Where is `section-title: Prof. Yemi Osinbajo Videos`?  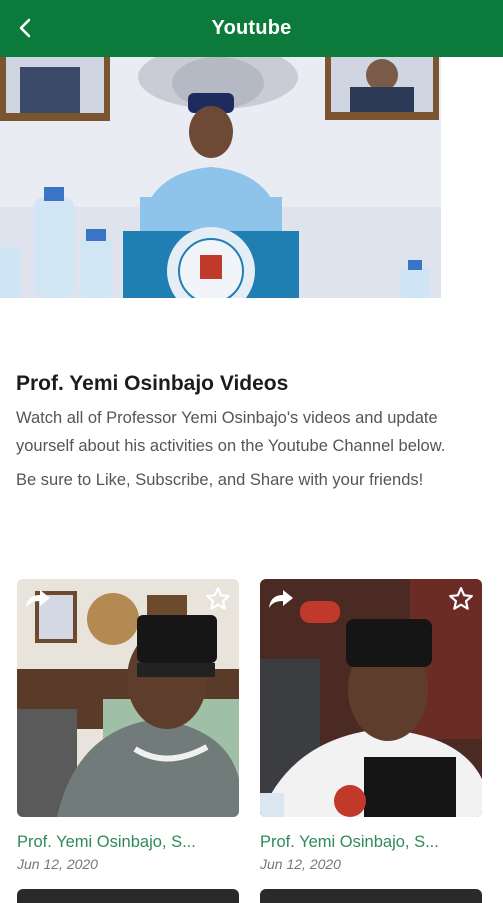 section-title: Prof. Yemi Osinbajo Videos is located at coordinates (152, 383).